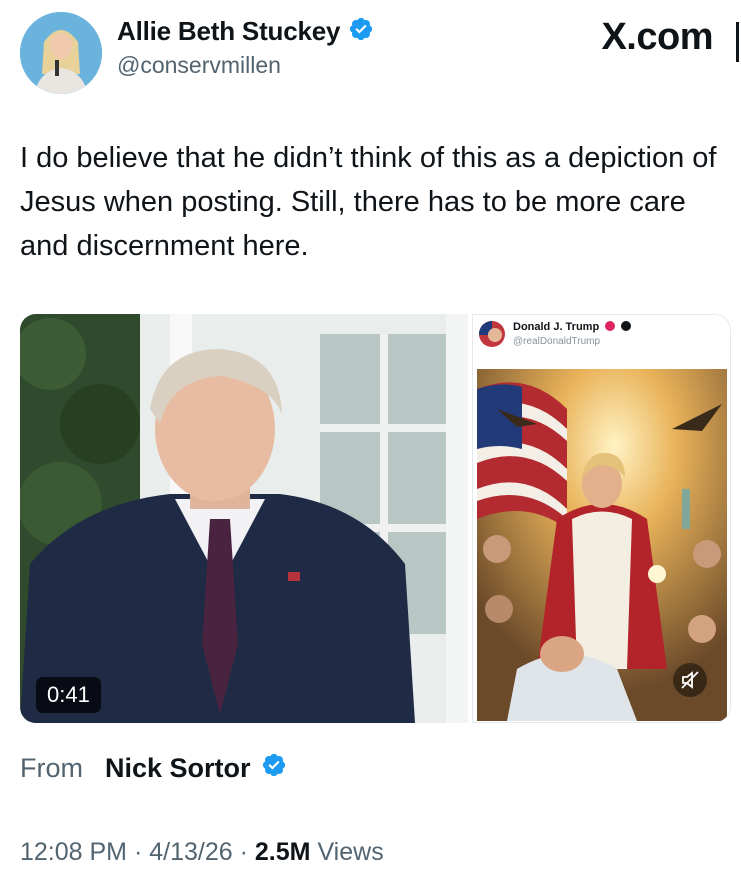 Image resolution: width=741 pixels, height=881 pixels. I want to click on embedded-post-image, so click(602, 545).